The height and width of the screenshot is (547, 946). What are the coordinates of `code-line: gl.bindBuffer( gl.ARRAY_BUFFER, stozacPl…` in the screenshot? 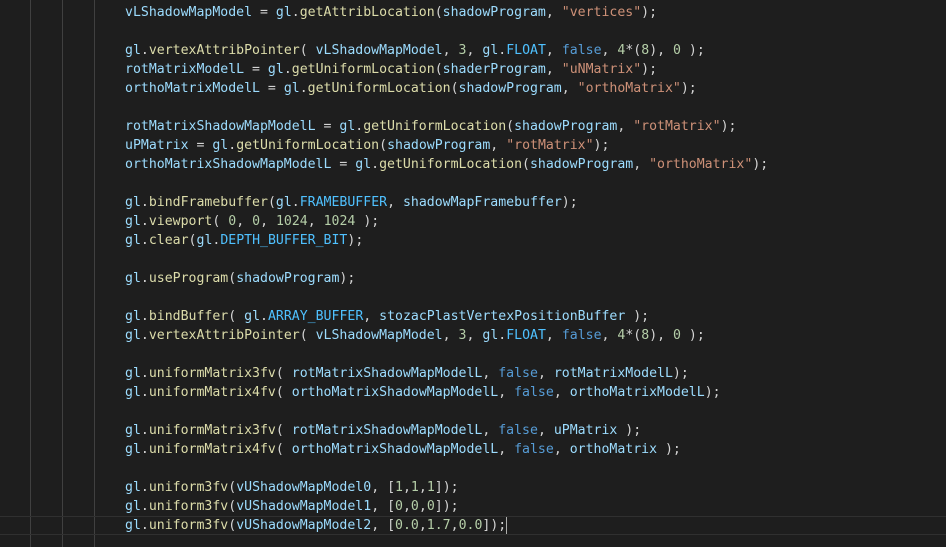 It's located at (473, 316).